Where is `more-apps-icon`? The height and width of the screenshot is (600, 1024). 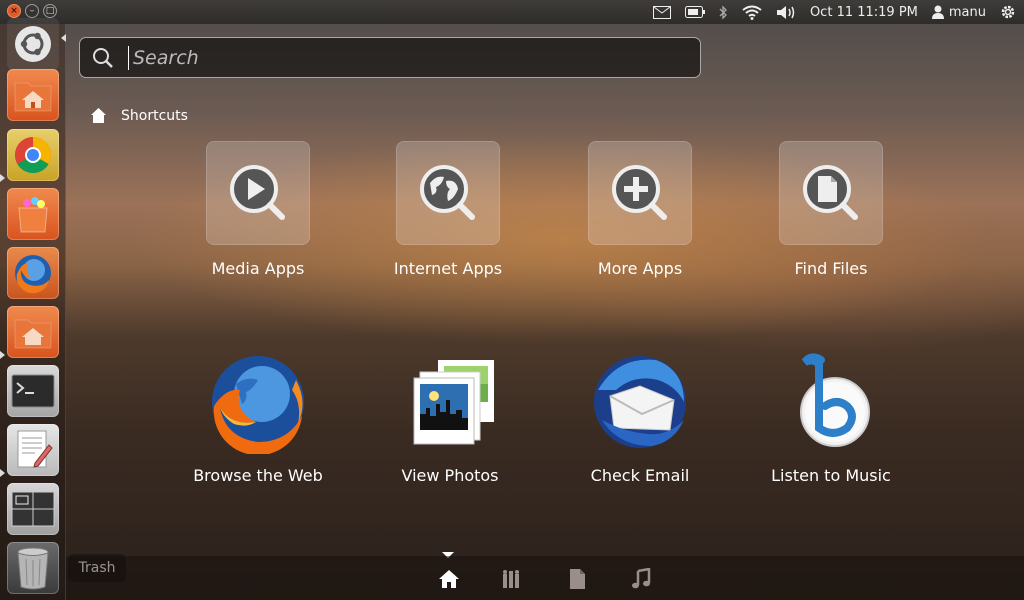
more-apps-icon is located at coordinates (639, 192).